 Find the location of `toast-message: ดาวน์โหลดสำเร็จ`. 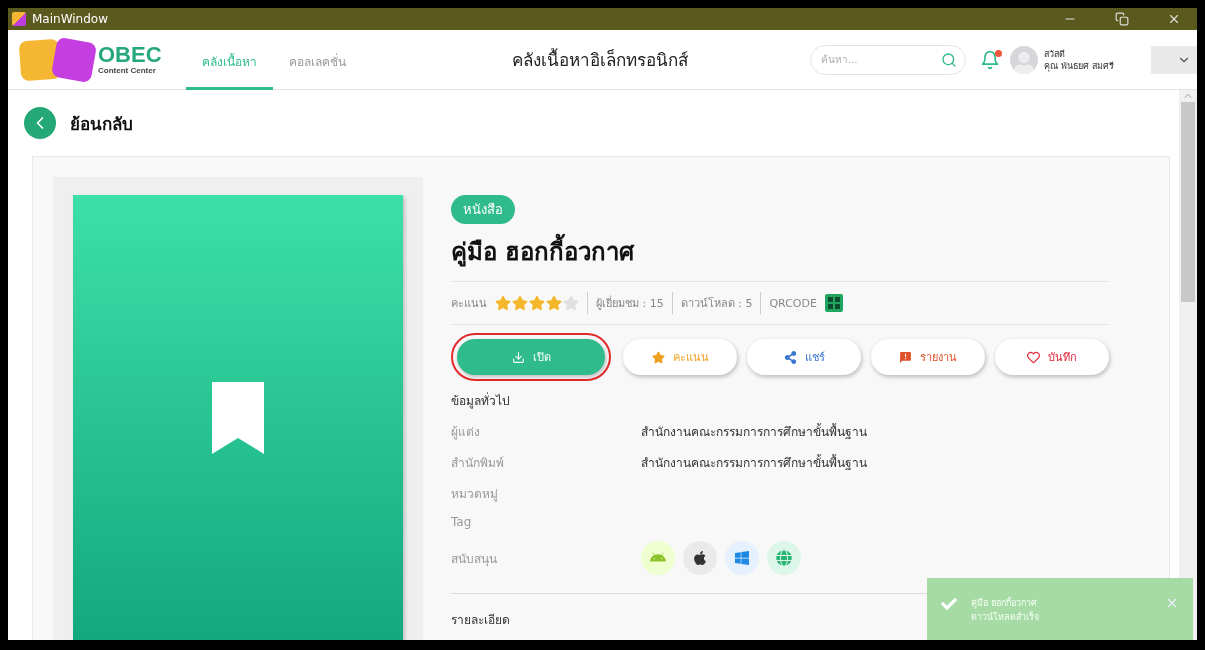

toast-message: ดาวน์โหลดสำเร็จ is located at coordinates (1005, 617).